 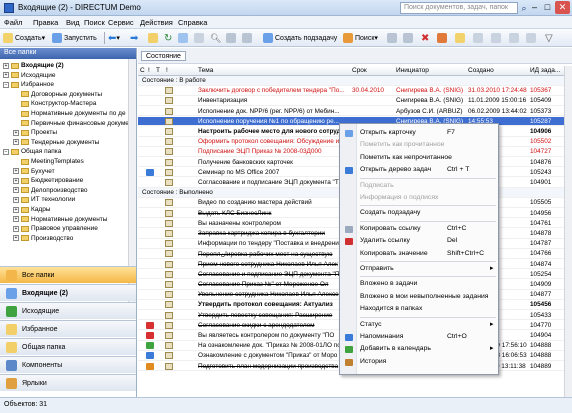 I want to click on context-menu-item: Копировать ссылку Ctrl+C, so click(x=419, y=229).